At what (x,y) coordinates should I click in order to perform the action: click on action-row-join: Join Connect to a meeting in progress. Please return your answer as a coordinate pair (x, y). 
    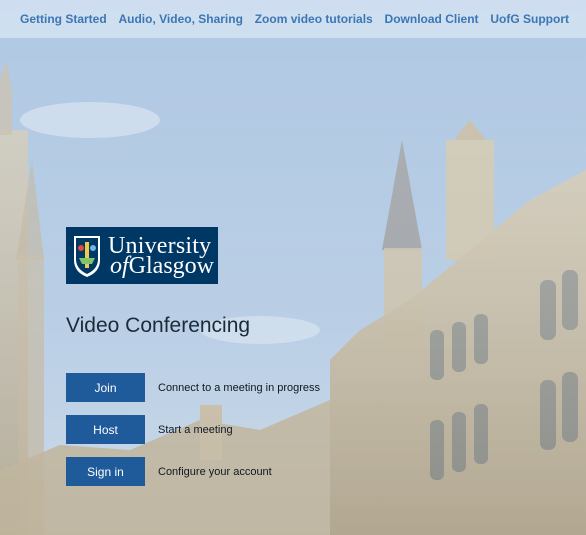
    Looking at the image, I should click on (193, 387).